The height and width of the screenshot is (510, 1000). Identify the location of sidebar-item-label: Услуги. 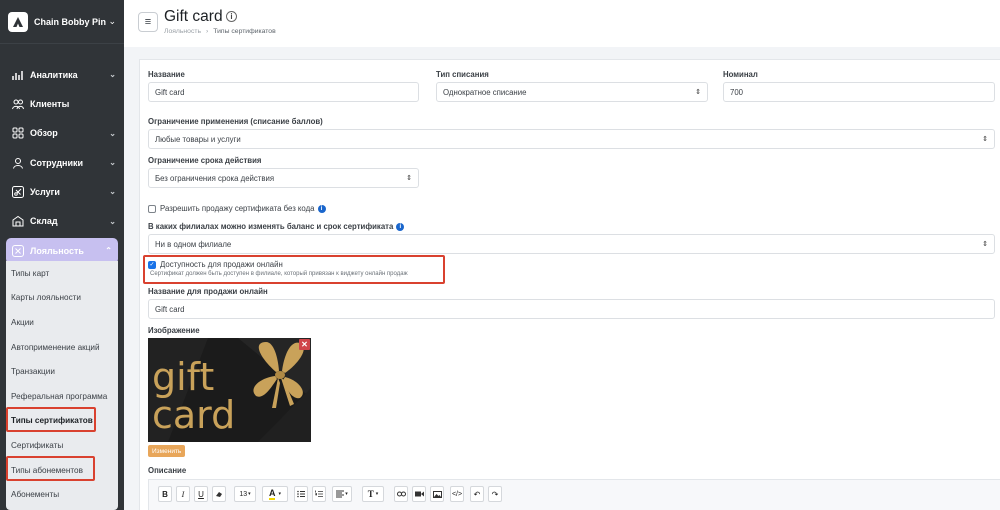
(45, 191).